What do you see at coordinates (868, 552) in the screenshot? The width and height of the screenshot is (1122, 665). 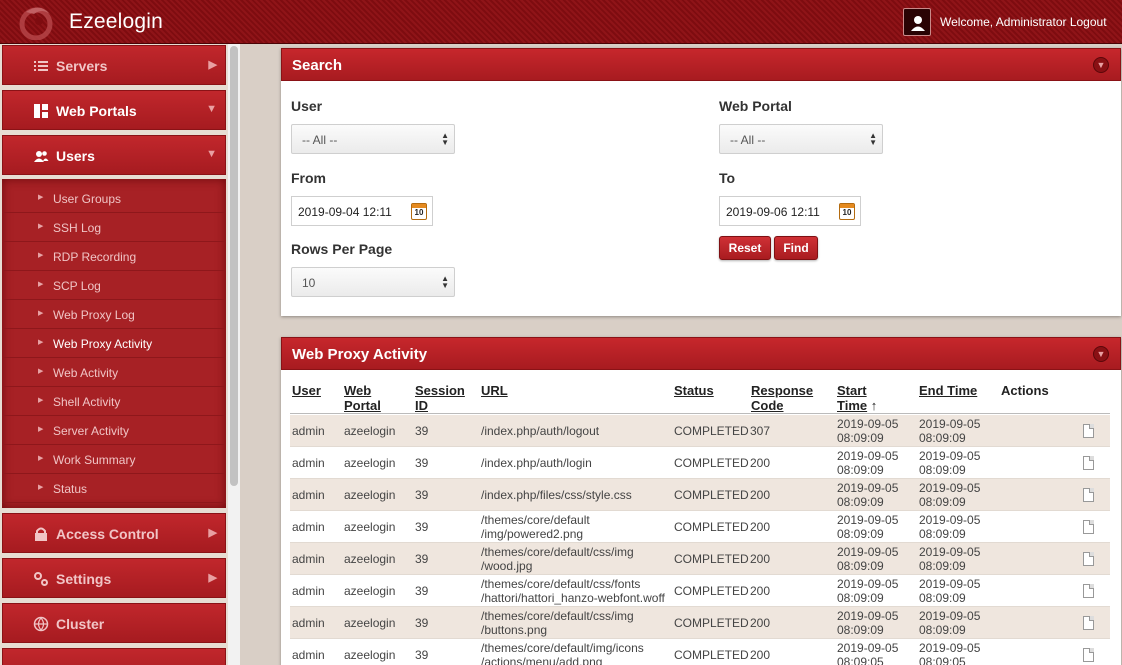 I see `cell-start-time-text: 2019-09-05` at bounding box center [868, 552].